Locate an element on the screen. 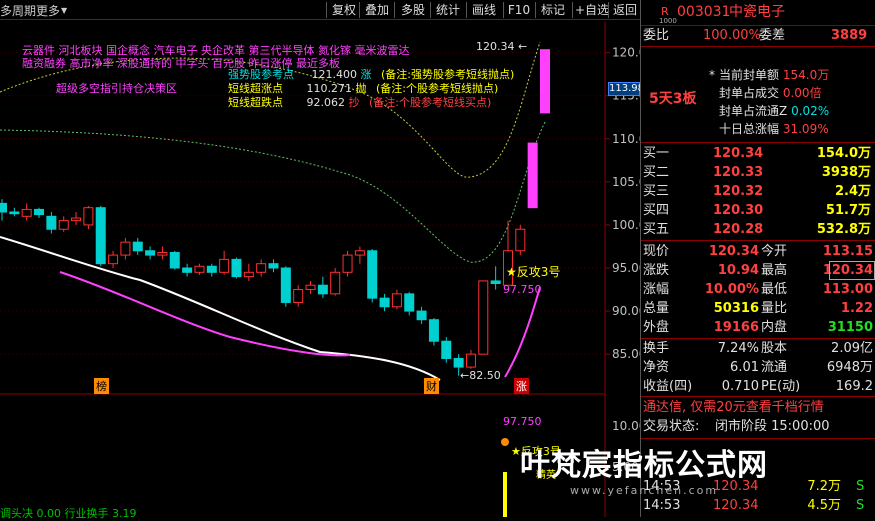  toolbar-button: F10 is located at coordinates (519, 10).